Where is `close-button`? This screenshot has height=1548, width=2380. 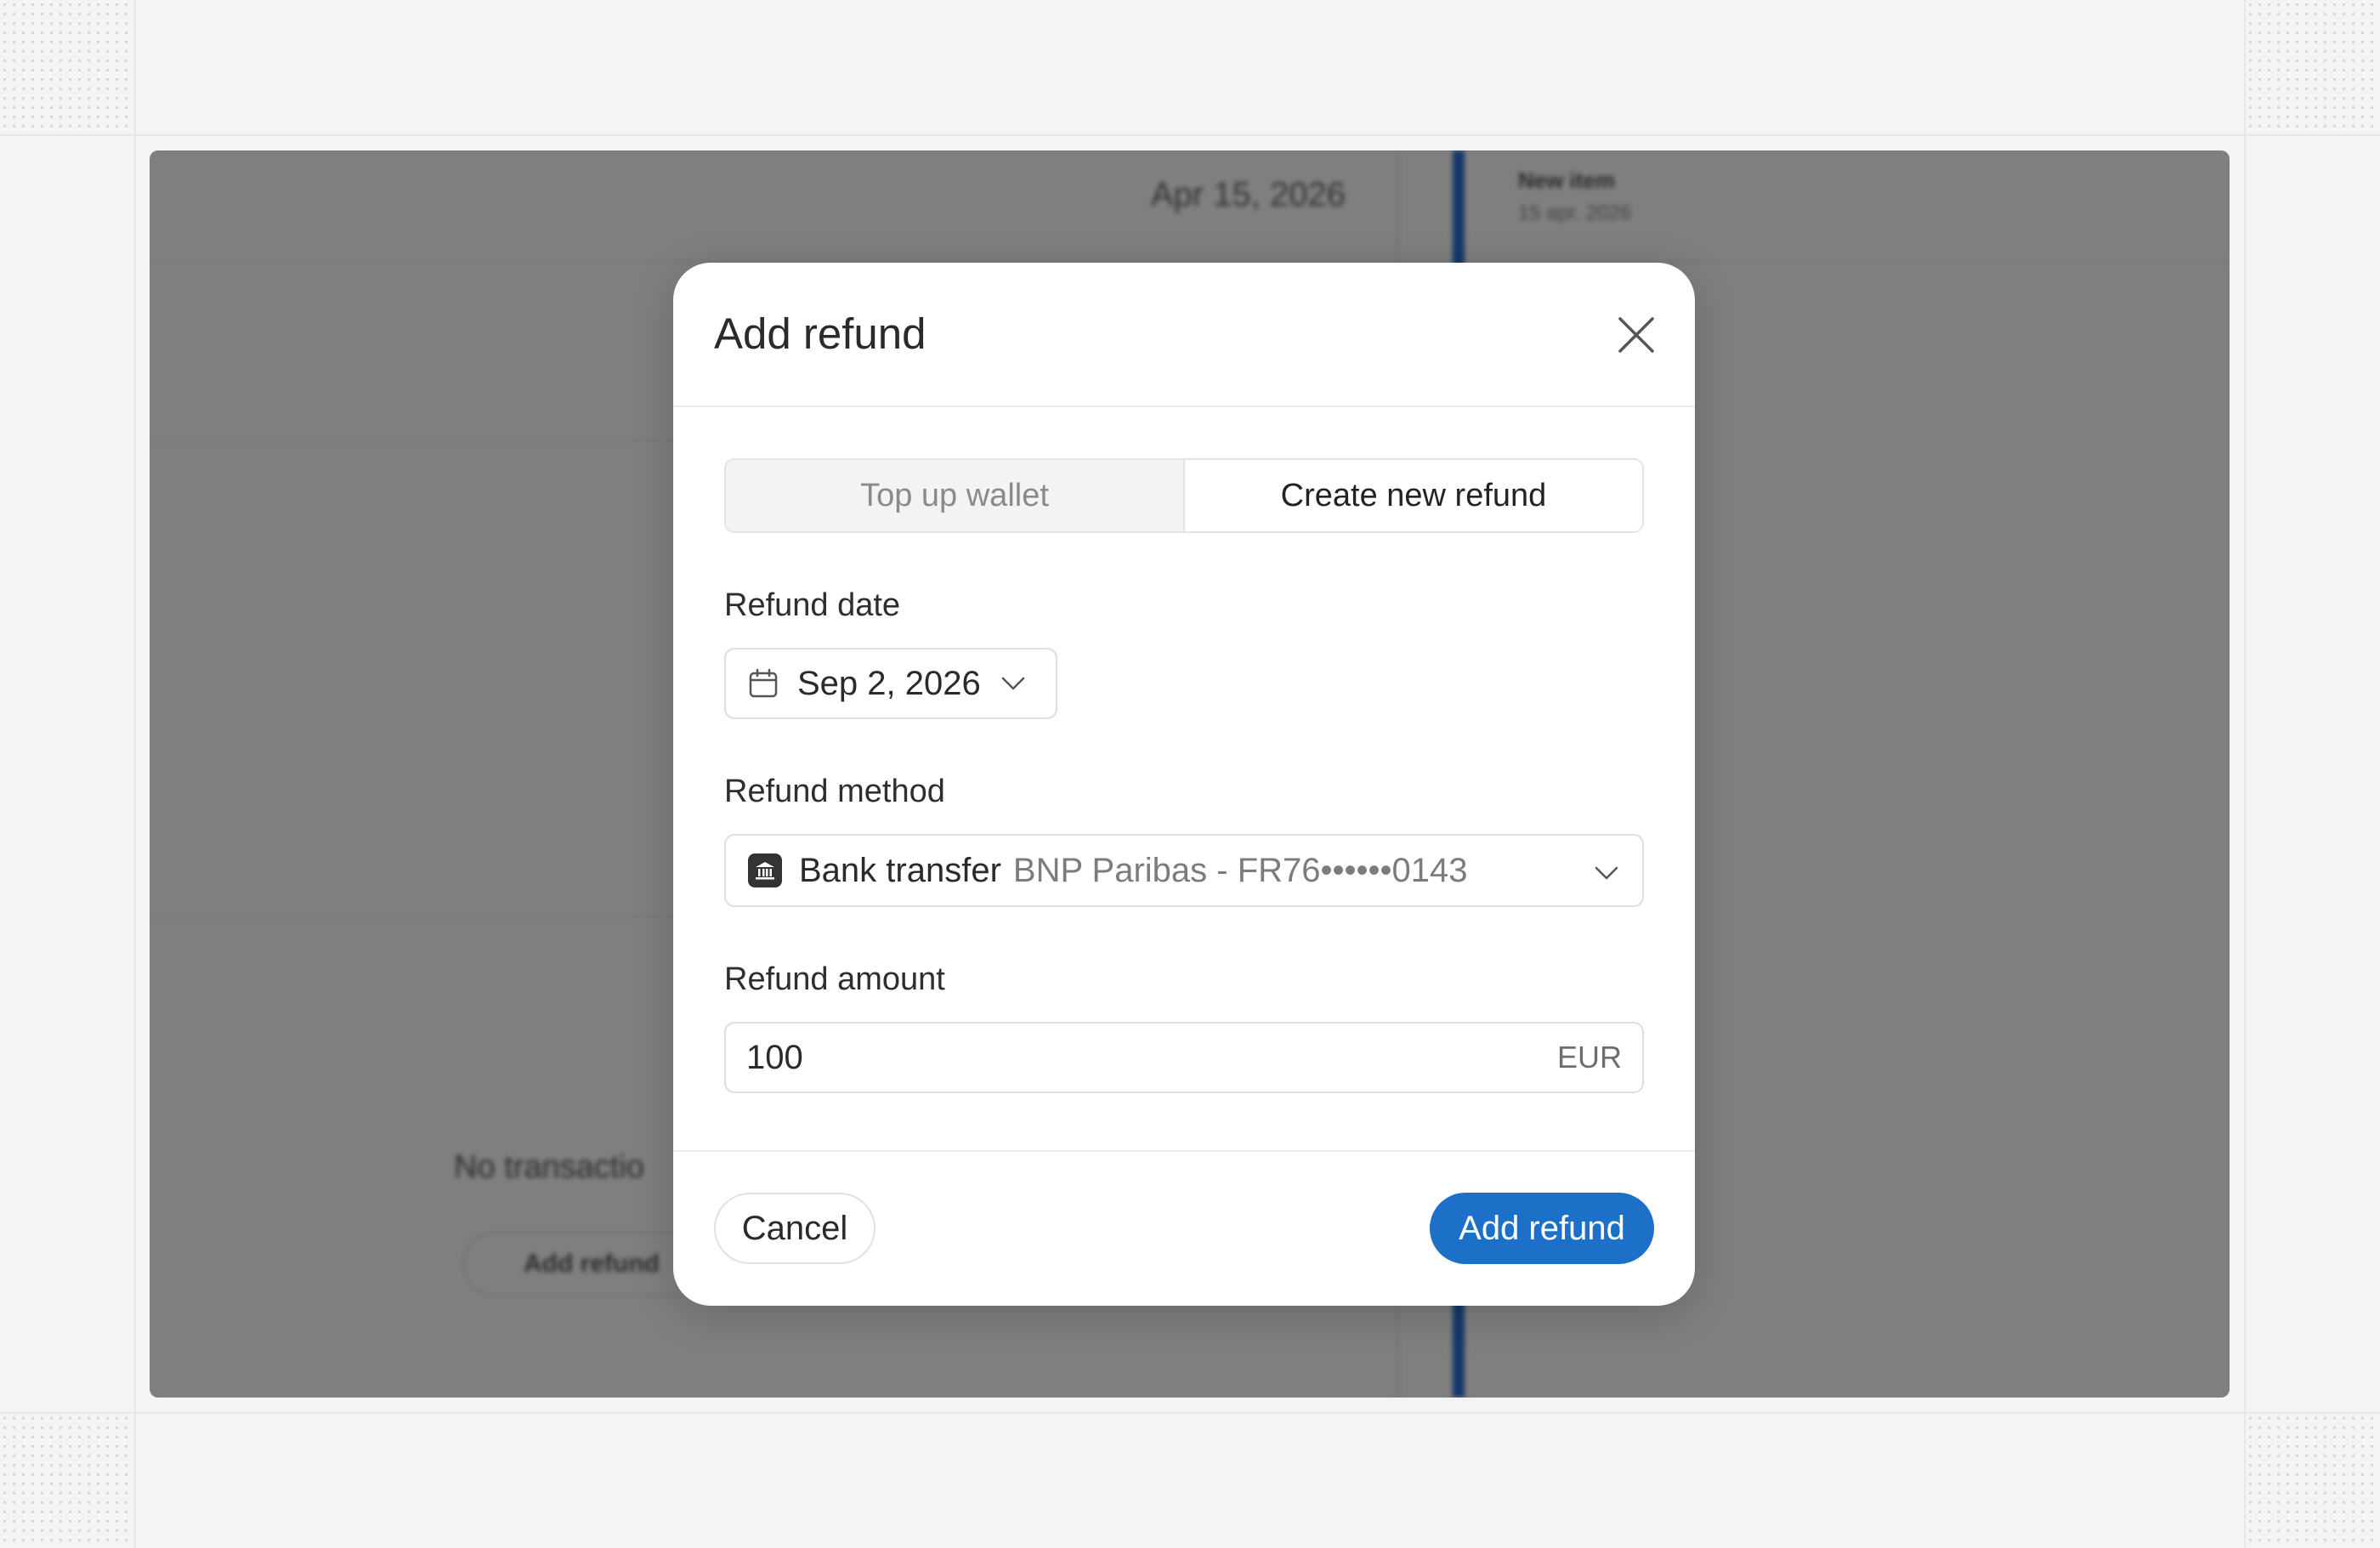
close-button is located at coordinates (1636, 335).